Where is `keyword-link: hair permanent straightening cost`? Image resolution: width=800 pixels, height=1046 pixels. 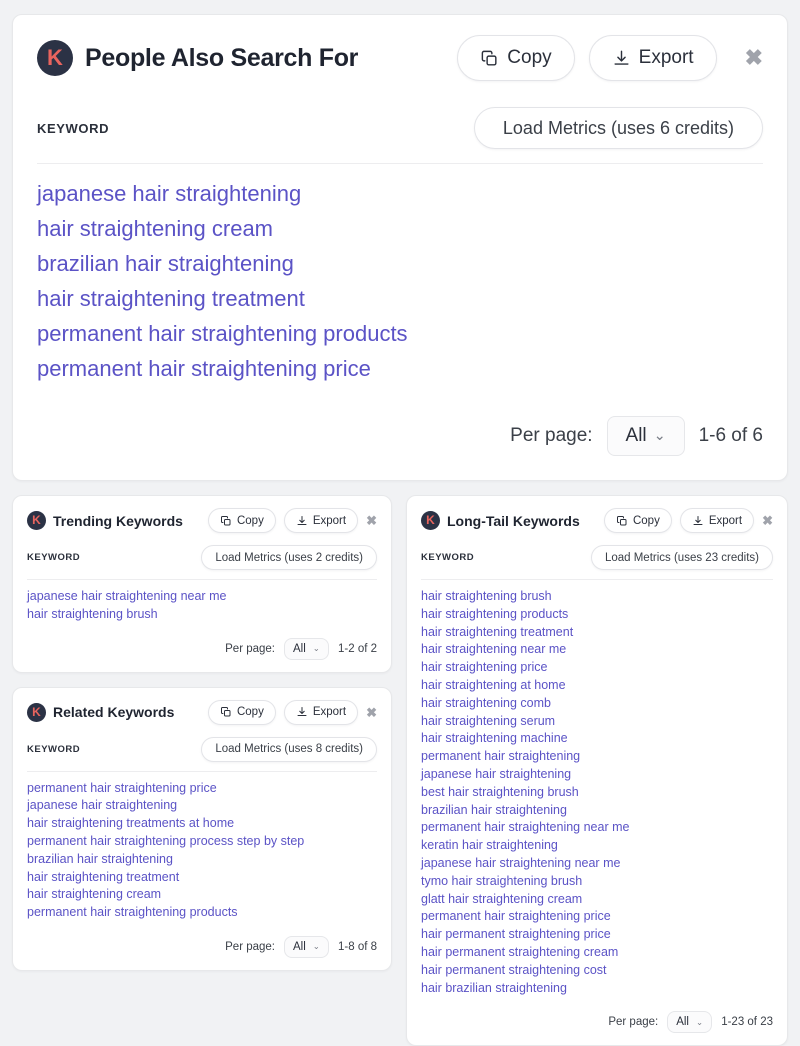 keyword-link: hair permanent straightening cost is located at coordinates (597, 971).